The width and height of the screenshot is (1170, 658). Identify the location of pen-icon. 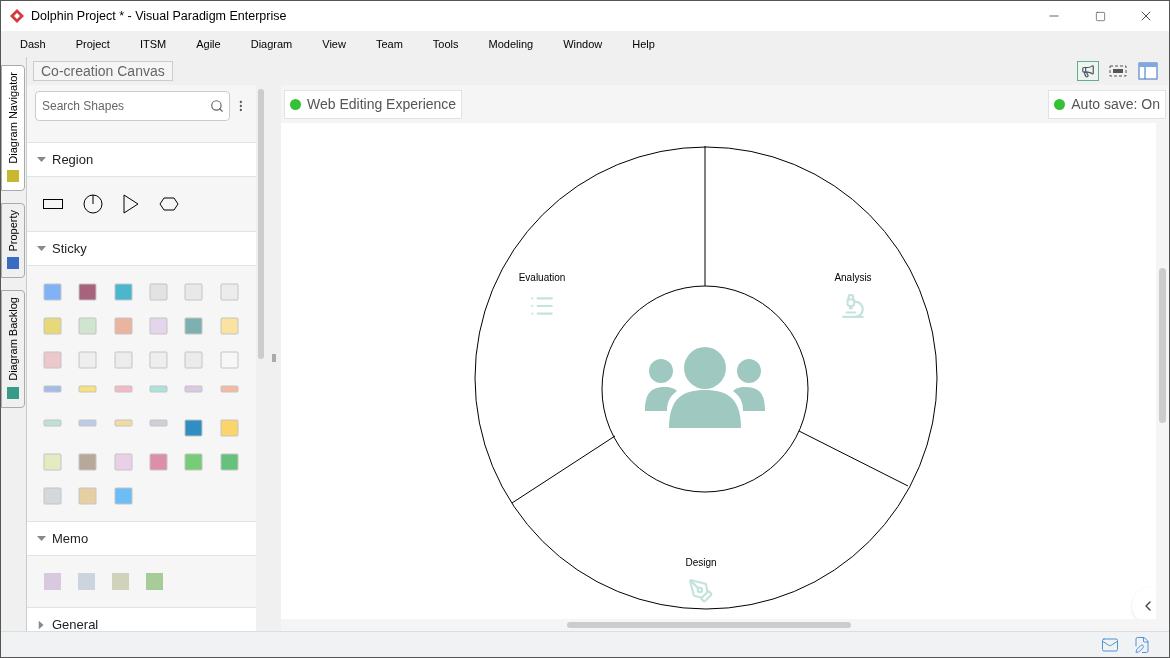
(701, 591).